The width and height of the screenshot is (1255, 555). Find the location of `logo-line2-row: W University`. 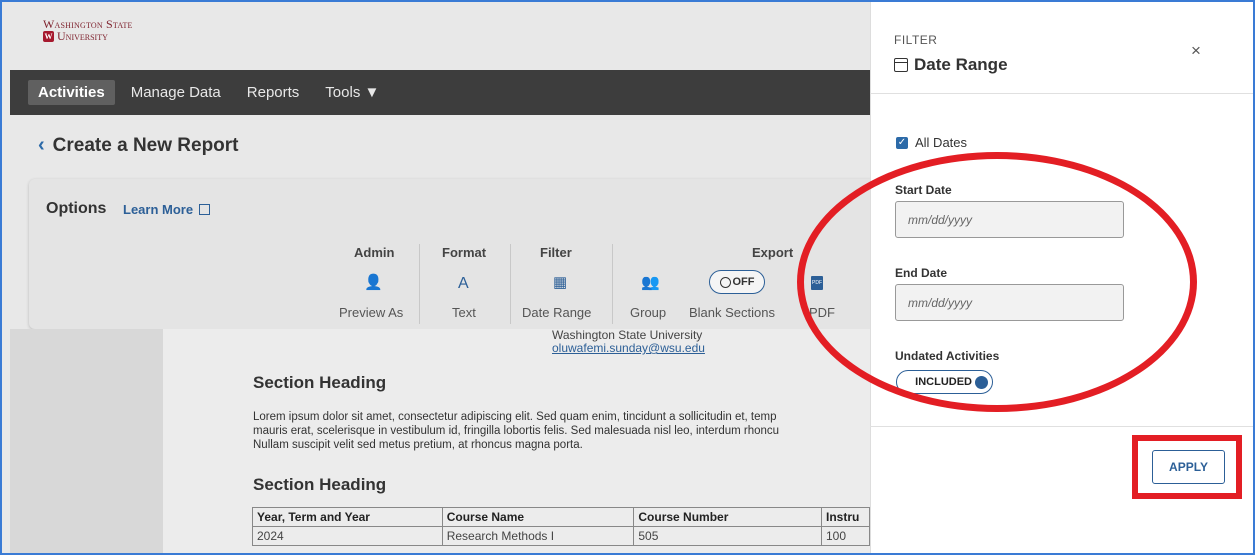

logo-line2-row: W University is located at coordinates (88, 36).